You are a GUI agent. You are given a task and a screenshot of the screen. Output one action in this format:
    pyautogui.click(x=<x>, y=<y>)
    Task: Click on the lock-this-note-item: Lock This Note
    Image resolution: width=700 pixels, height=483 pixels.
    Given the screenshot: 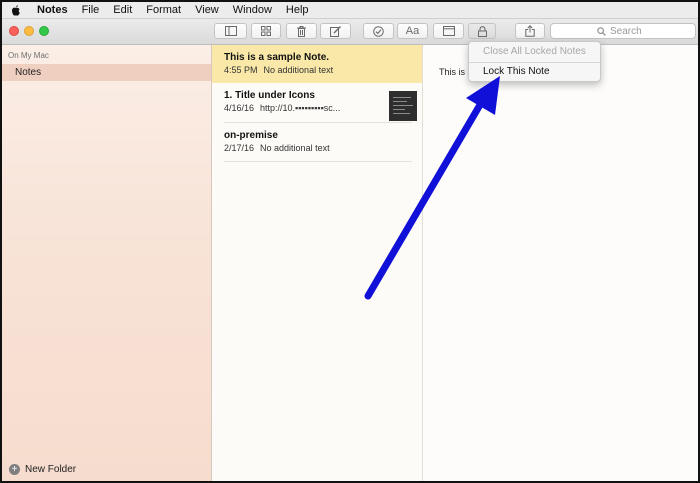 What is the action you would take?
    pyautogui.click(x=534, y=72)
    